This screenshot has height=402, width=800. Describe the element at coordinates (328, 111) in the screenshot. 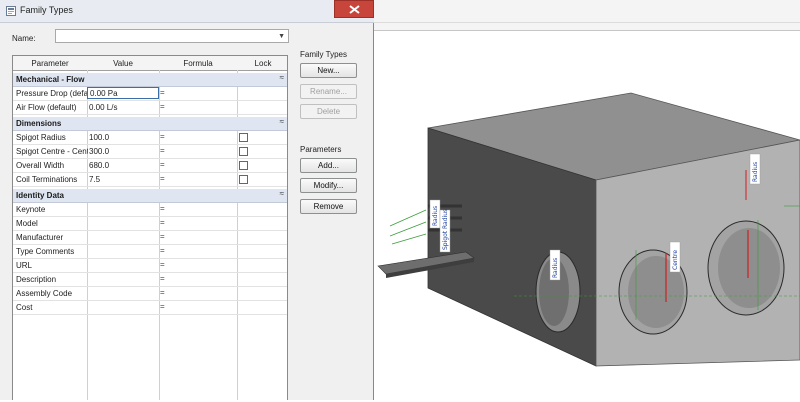

I see `delete-type-button: Delete` at that location.